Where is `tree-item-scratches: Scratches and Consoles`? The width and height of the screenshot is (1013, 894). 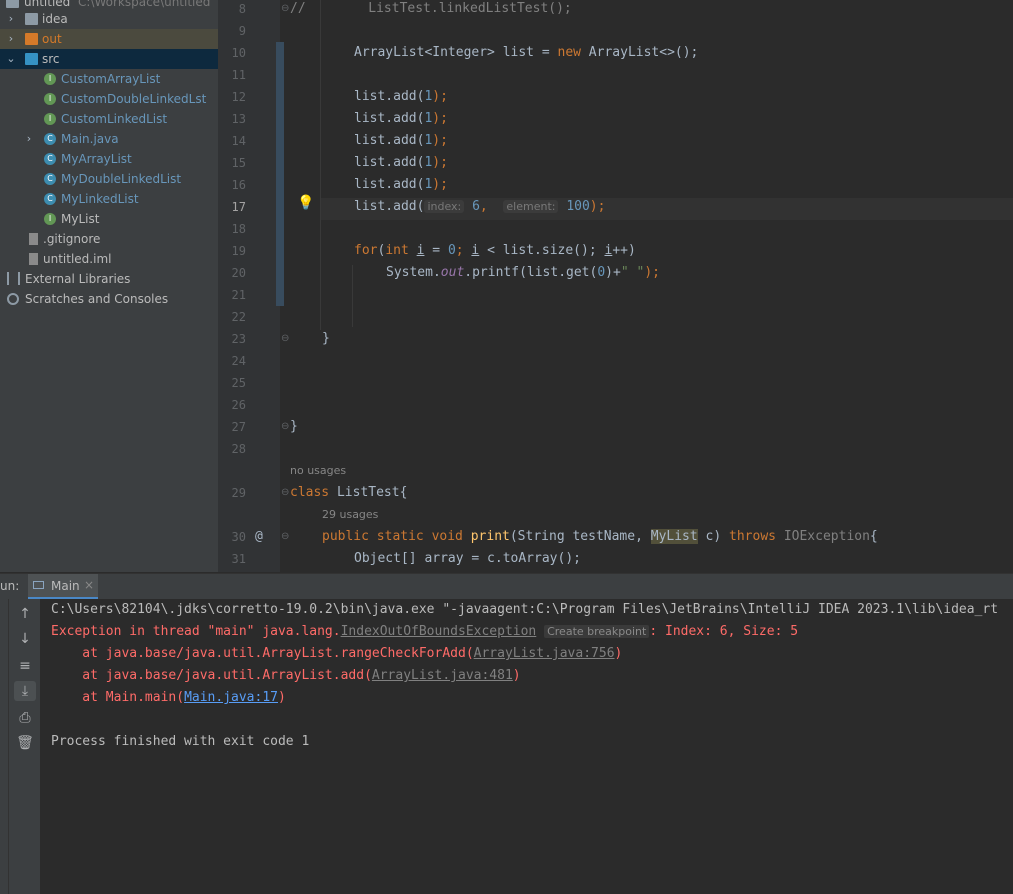
tree-item-scratches: Scratches and Consoles is located at coordinates (109, 299).